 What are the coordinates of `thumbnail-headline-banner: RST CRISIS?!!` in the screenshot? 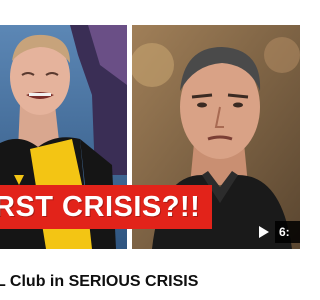 It's located at (106, 207).